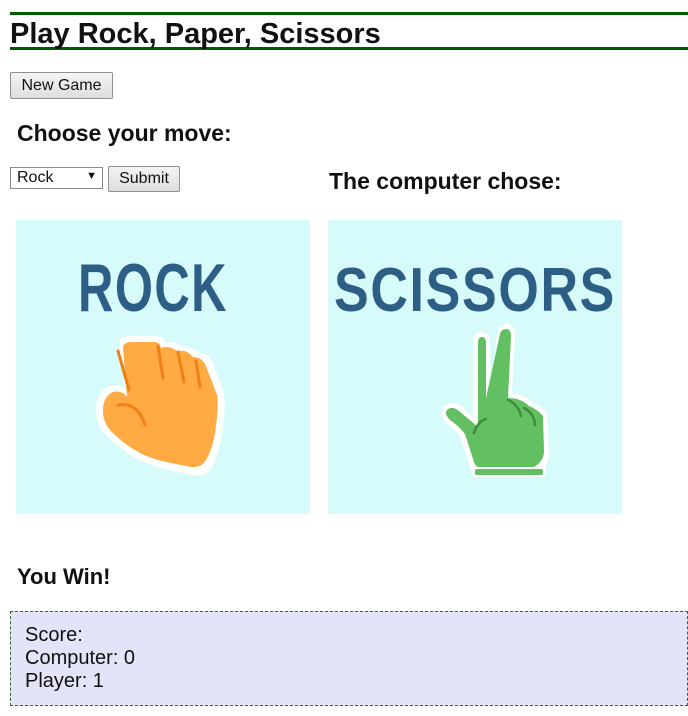 The height and width of the screenshot is (716, 688). What do you see at coordinates (61, 85) in the screenshot?
I see `new-game-button: New Game` at bounding box center [61, 85].